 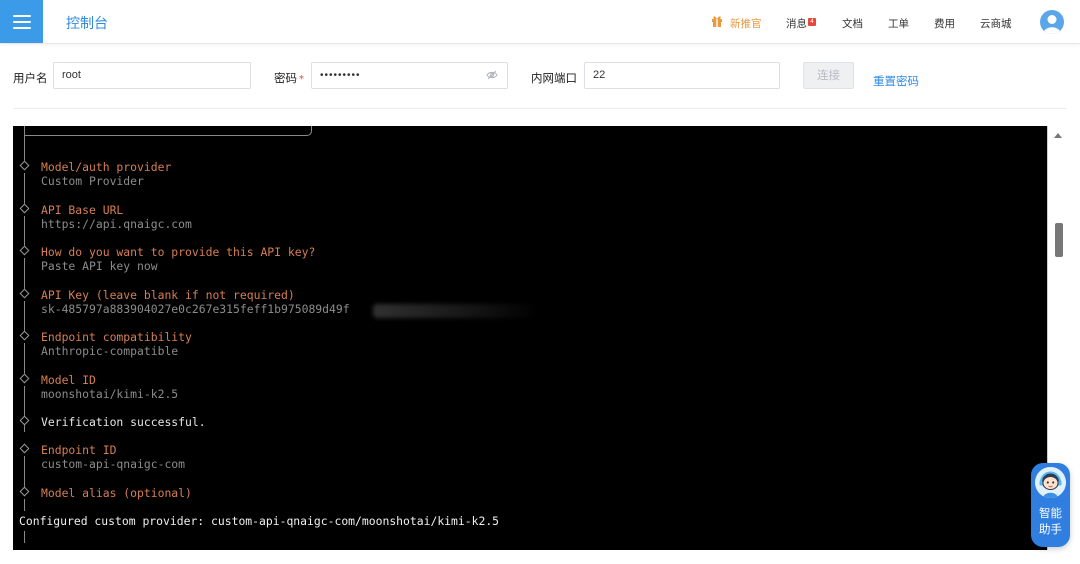 What do you see at coordinates (123, 422) in the screenshot?
I see `terminal-status: Verification successful.` at bounding box center [123, 422].